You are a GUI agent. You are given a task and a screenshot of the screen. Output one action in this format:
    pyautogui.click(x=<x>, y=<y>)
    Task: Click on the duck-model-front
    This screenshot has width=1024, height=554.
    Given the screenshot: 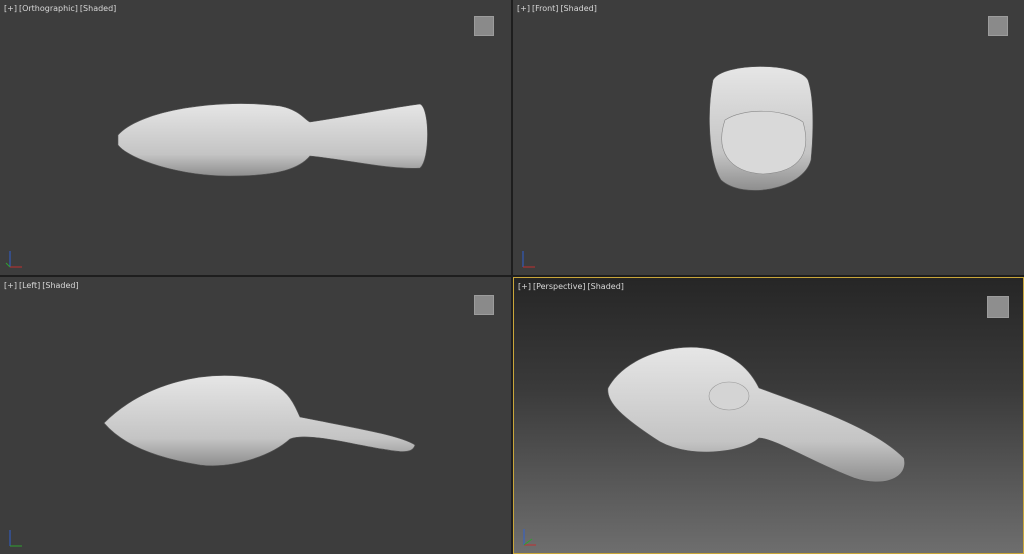 What is the action you would take?
    pyautogui.click(x=761, y=128)
    